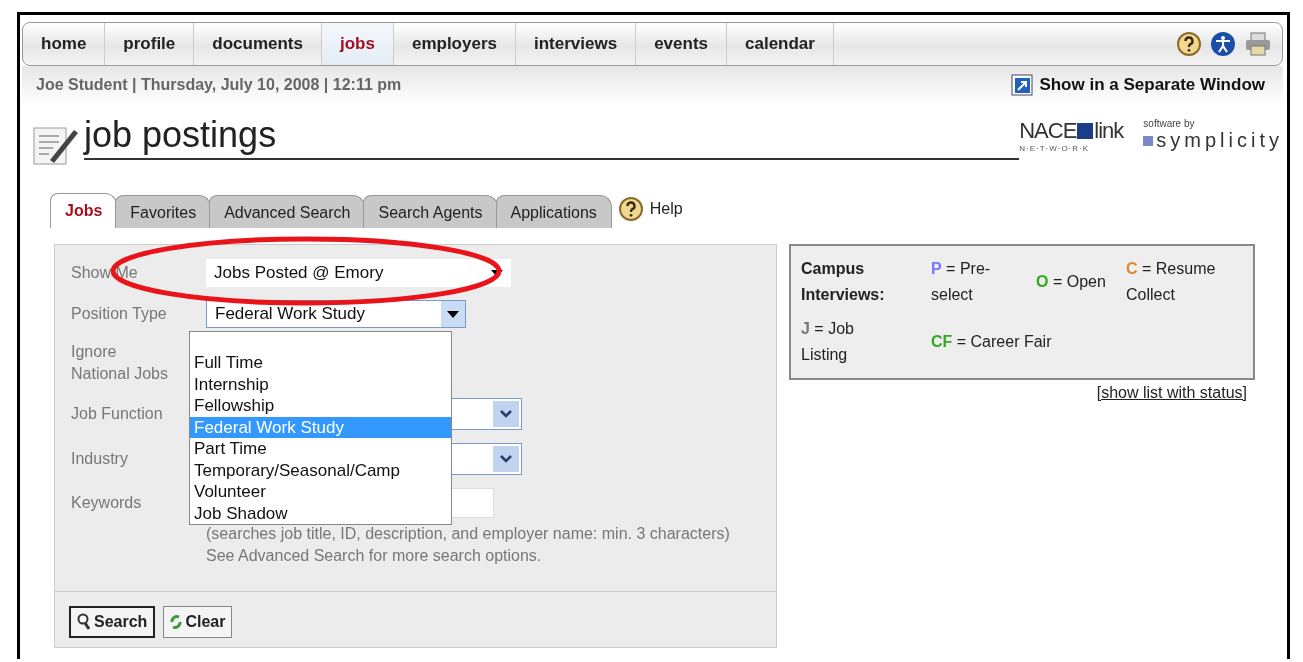  I want to click on search-icon, so click(84, 622).